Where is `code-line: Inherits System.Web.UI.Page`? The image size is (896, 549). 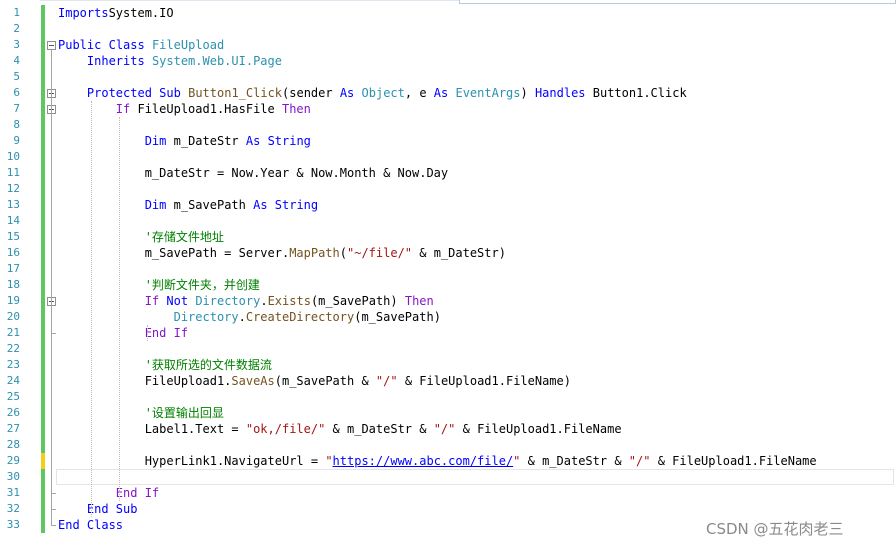
code-line: Inherits System.Web.UI.Page is located at coordinates (170, 61).